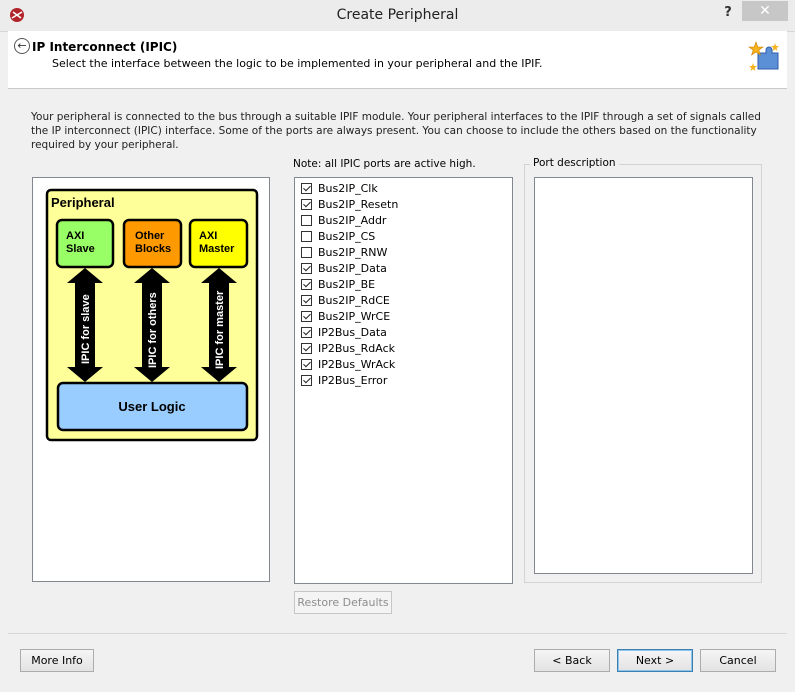 The image size is (795, 692). I want to click on other-blocks-line2: Blocks, so click(153, 249).